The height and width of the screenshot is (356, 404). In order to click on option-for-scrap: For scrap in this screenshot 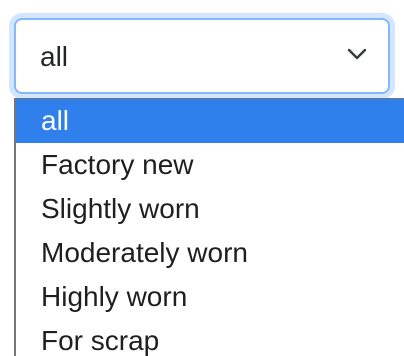, I will do `click(210, 337)`.